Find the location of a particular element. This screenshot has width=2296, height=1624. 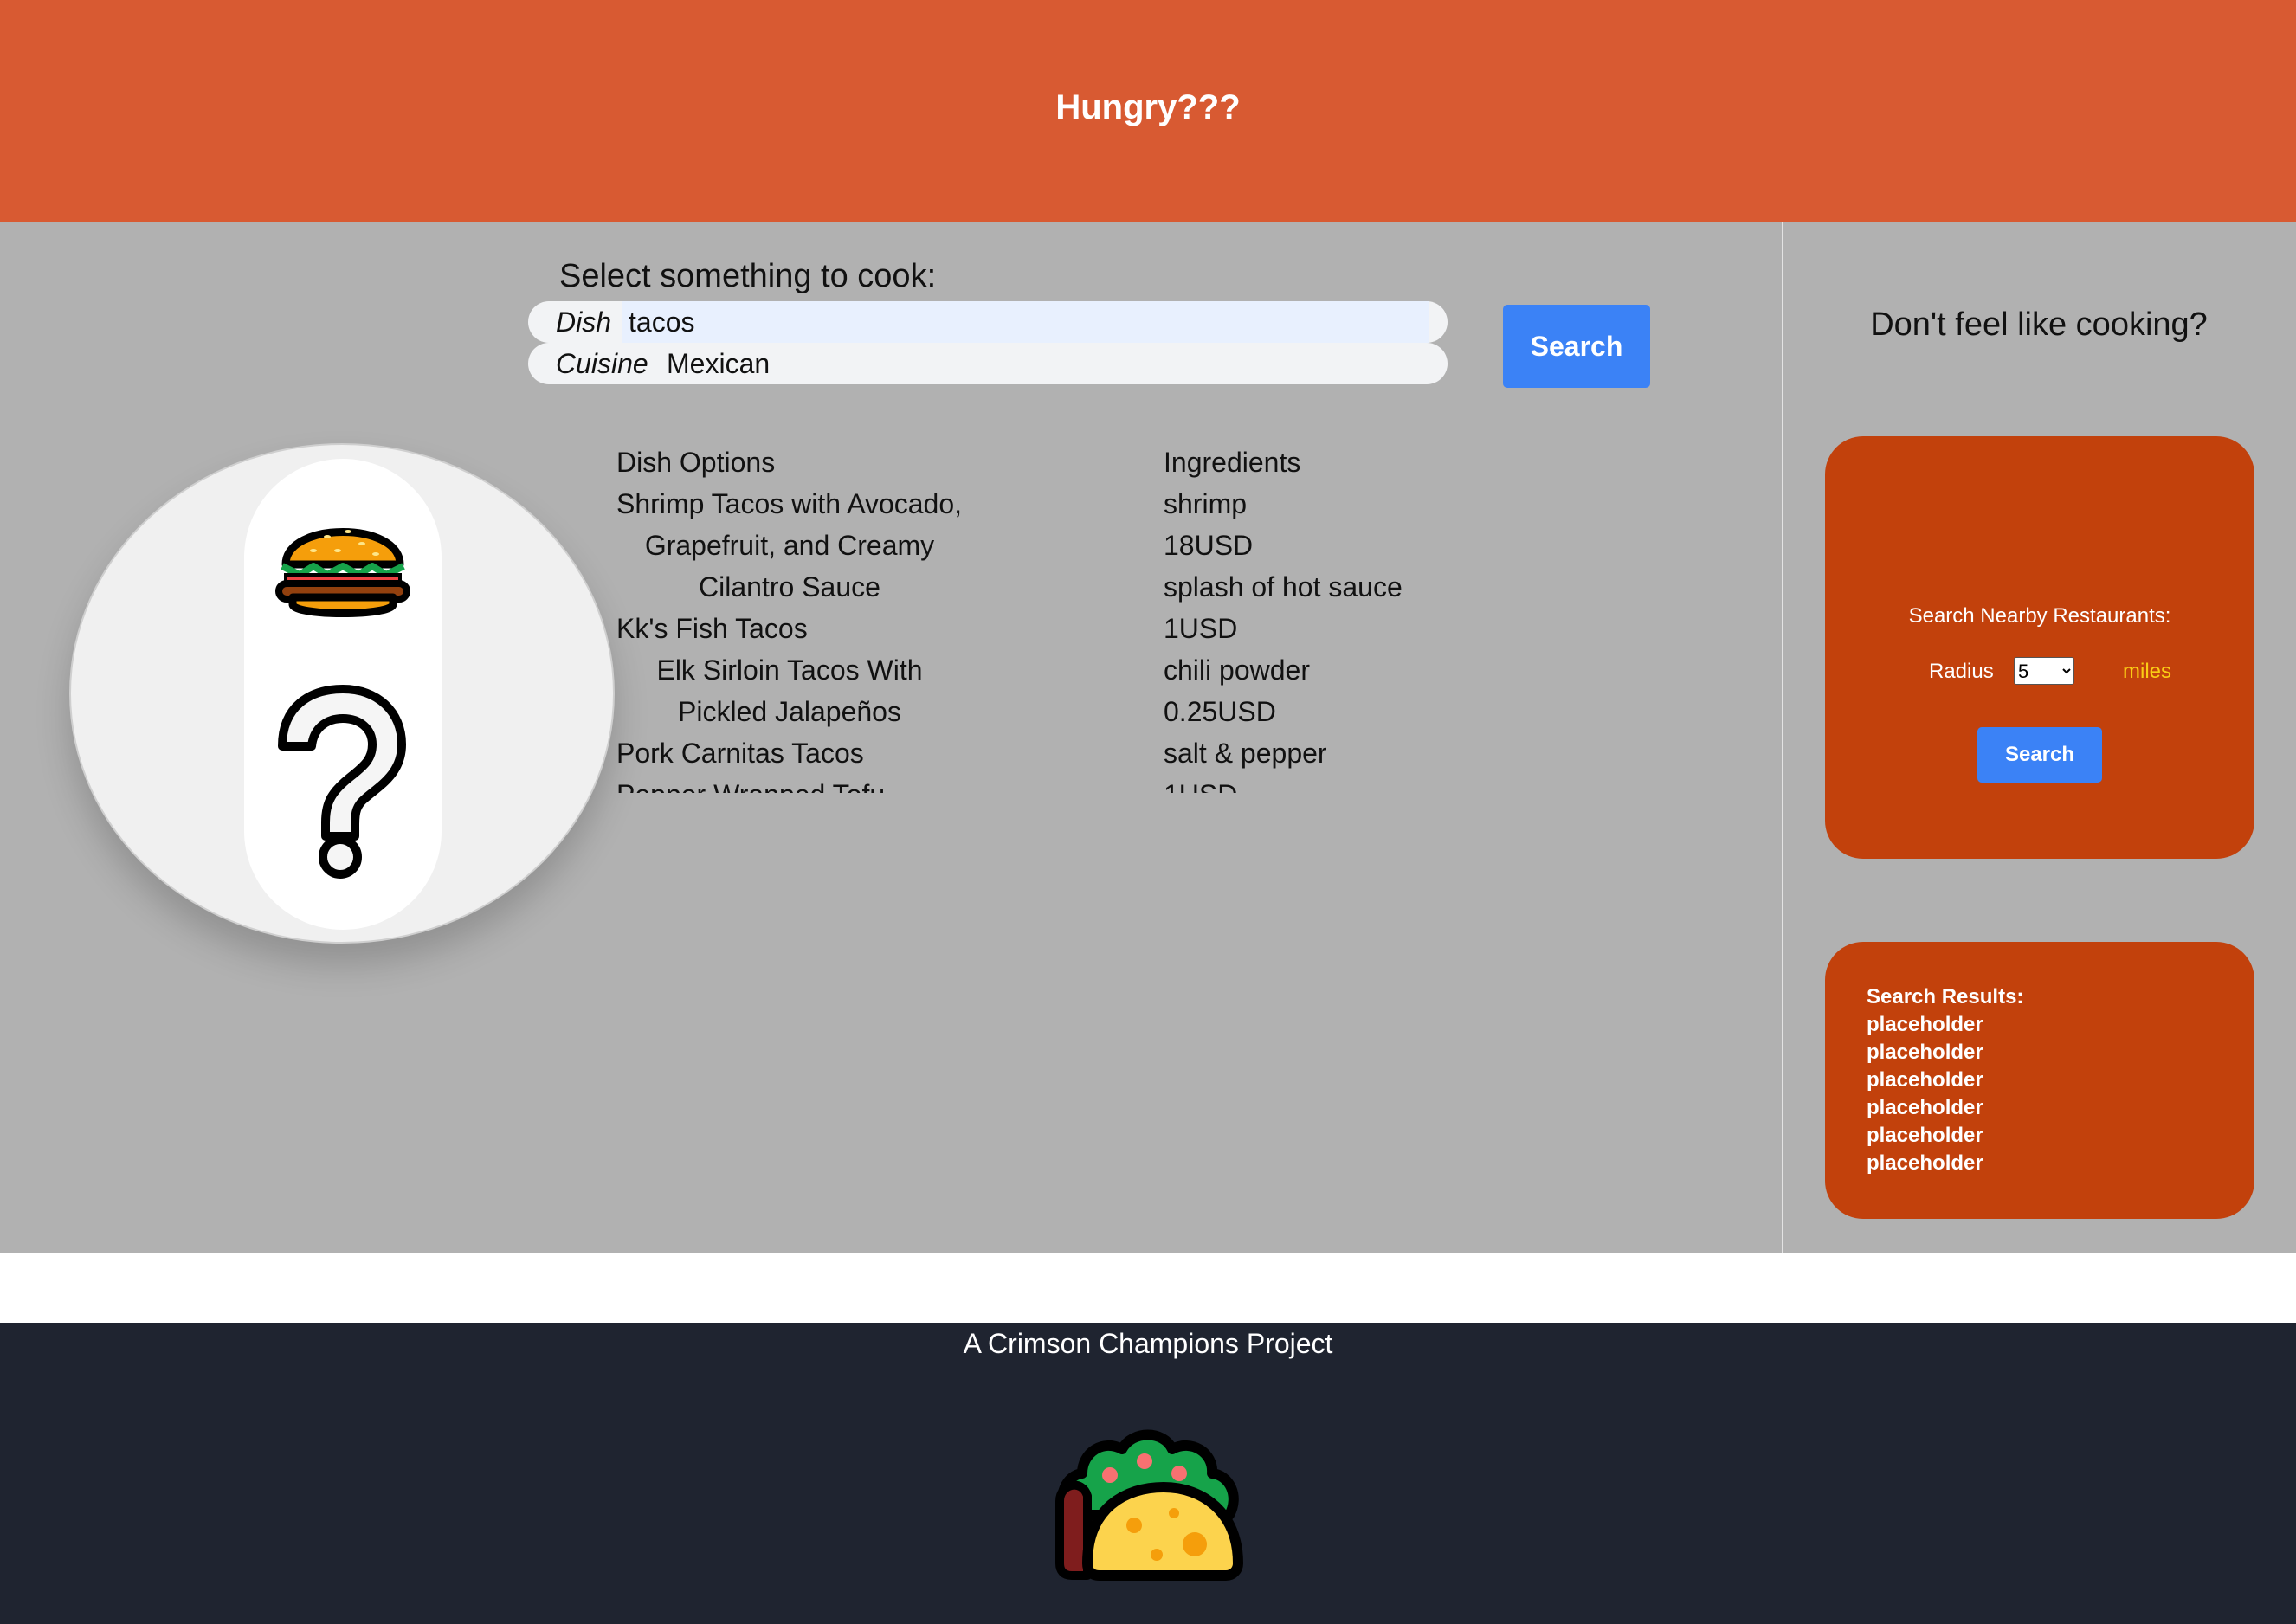

ingredient-line: shrimp is located at coordinates (1206, 503).